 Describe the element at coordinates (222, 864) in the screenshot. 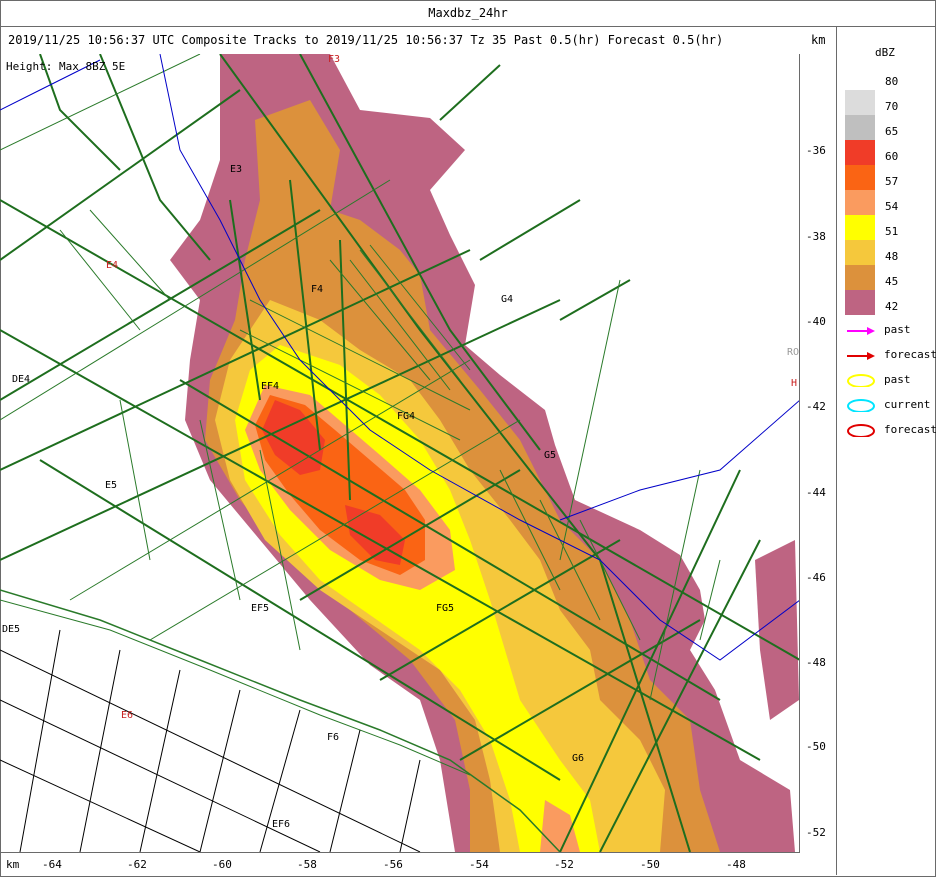

I see `x-tick-label: -60` at that location.